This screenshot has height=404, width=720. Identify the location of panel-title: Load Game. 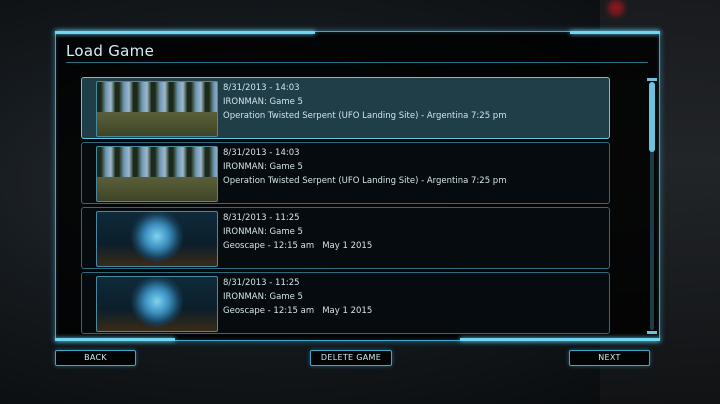
(110, 51).